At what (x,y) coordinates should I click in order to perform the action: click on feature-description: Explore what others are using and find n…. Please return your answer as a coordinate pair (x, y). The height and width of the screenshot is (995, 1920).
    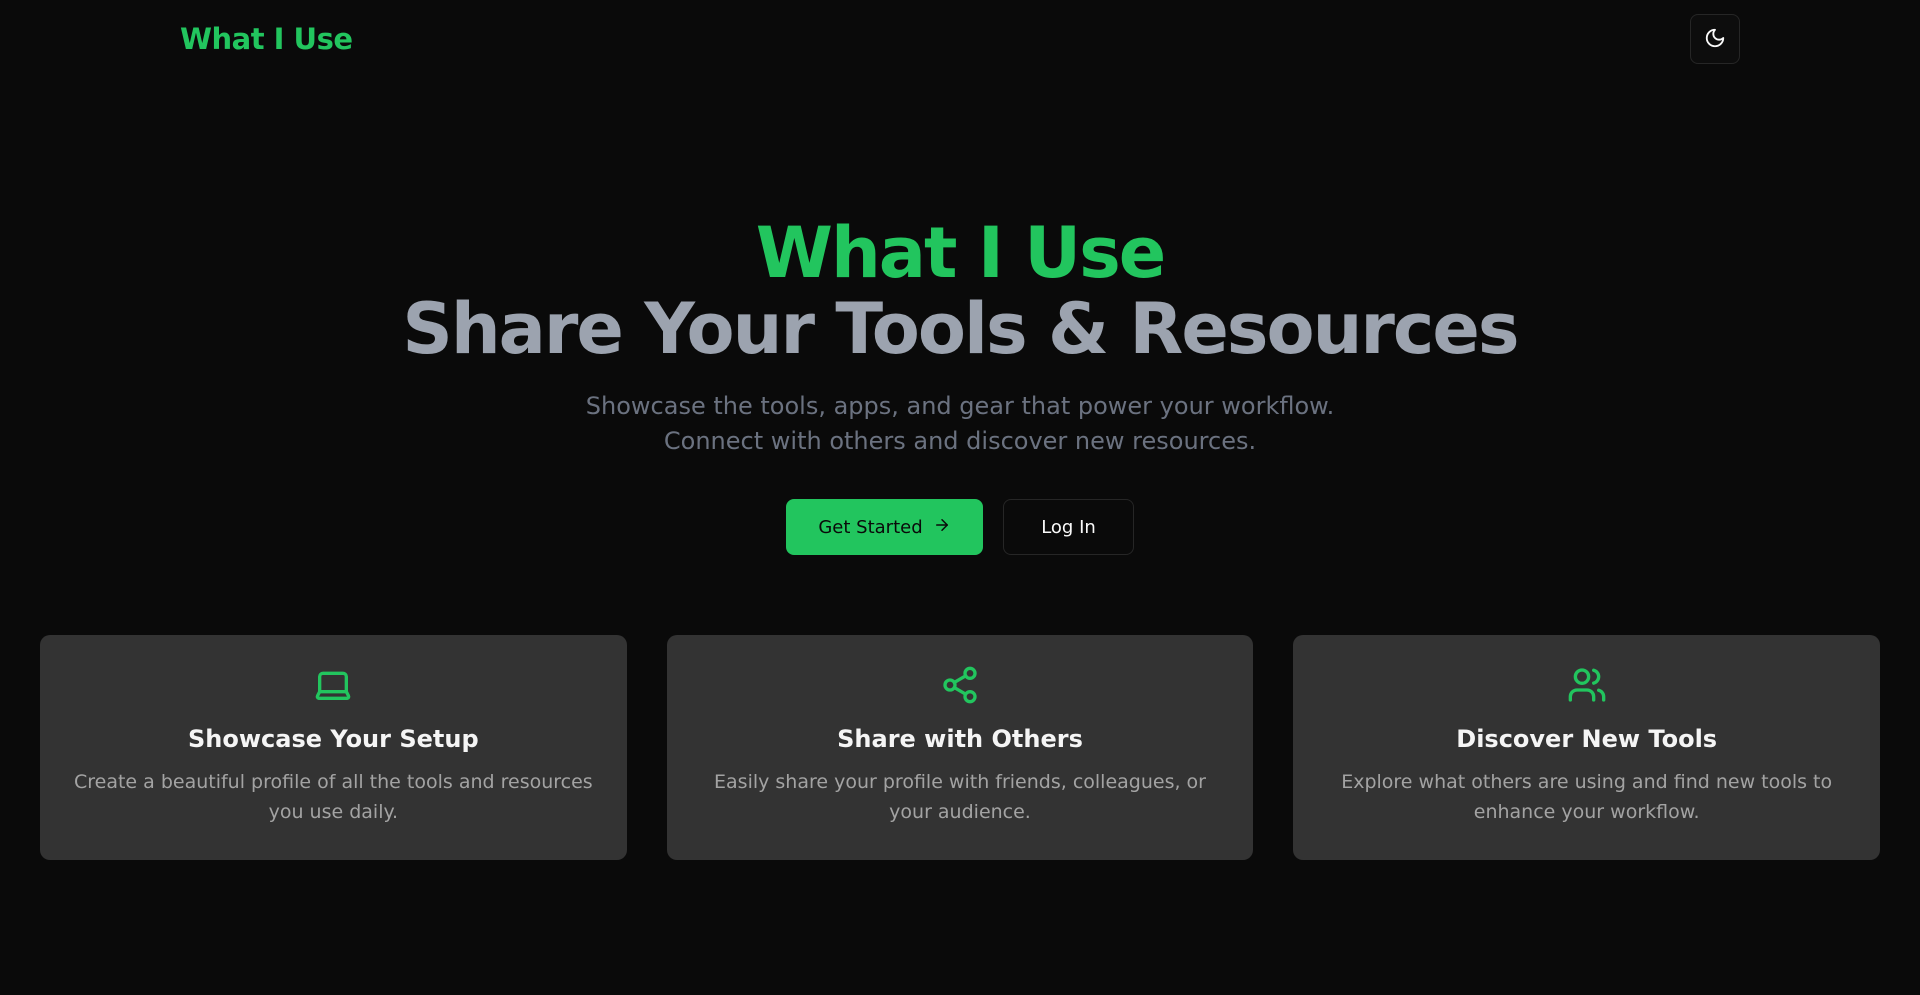
    Looking at the image, I should click on (1587, 797).